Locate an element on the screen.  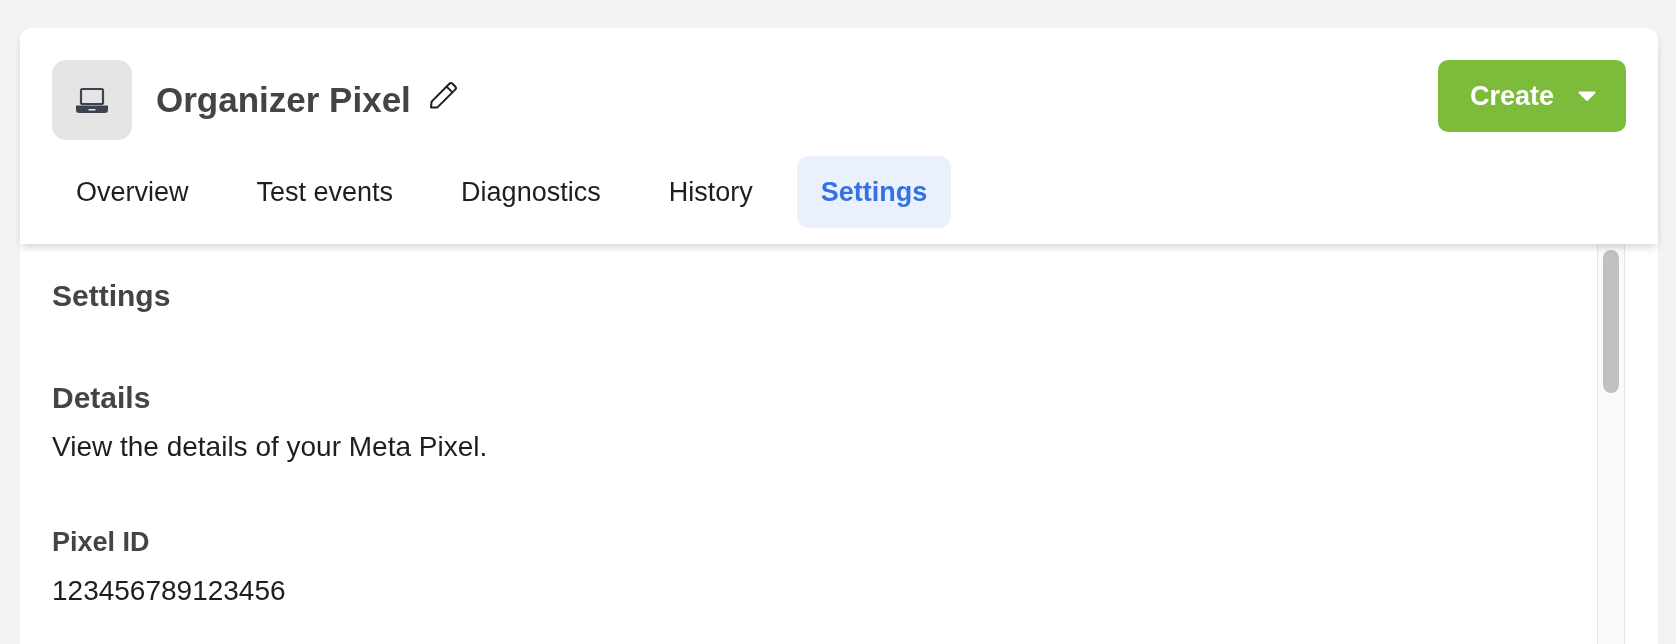
tab: Diagnostics is located at coordinates (531, 192).